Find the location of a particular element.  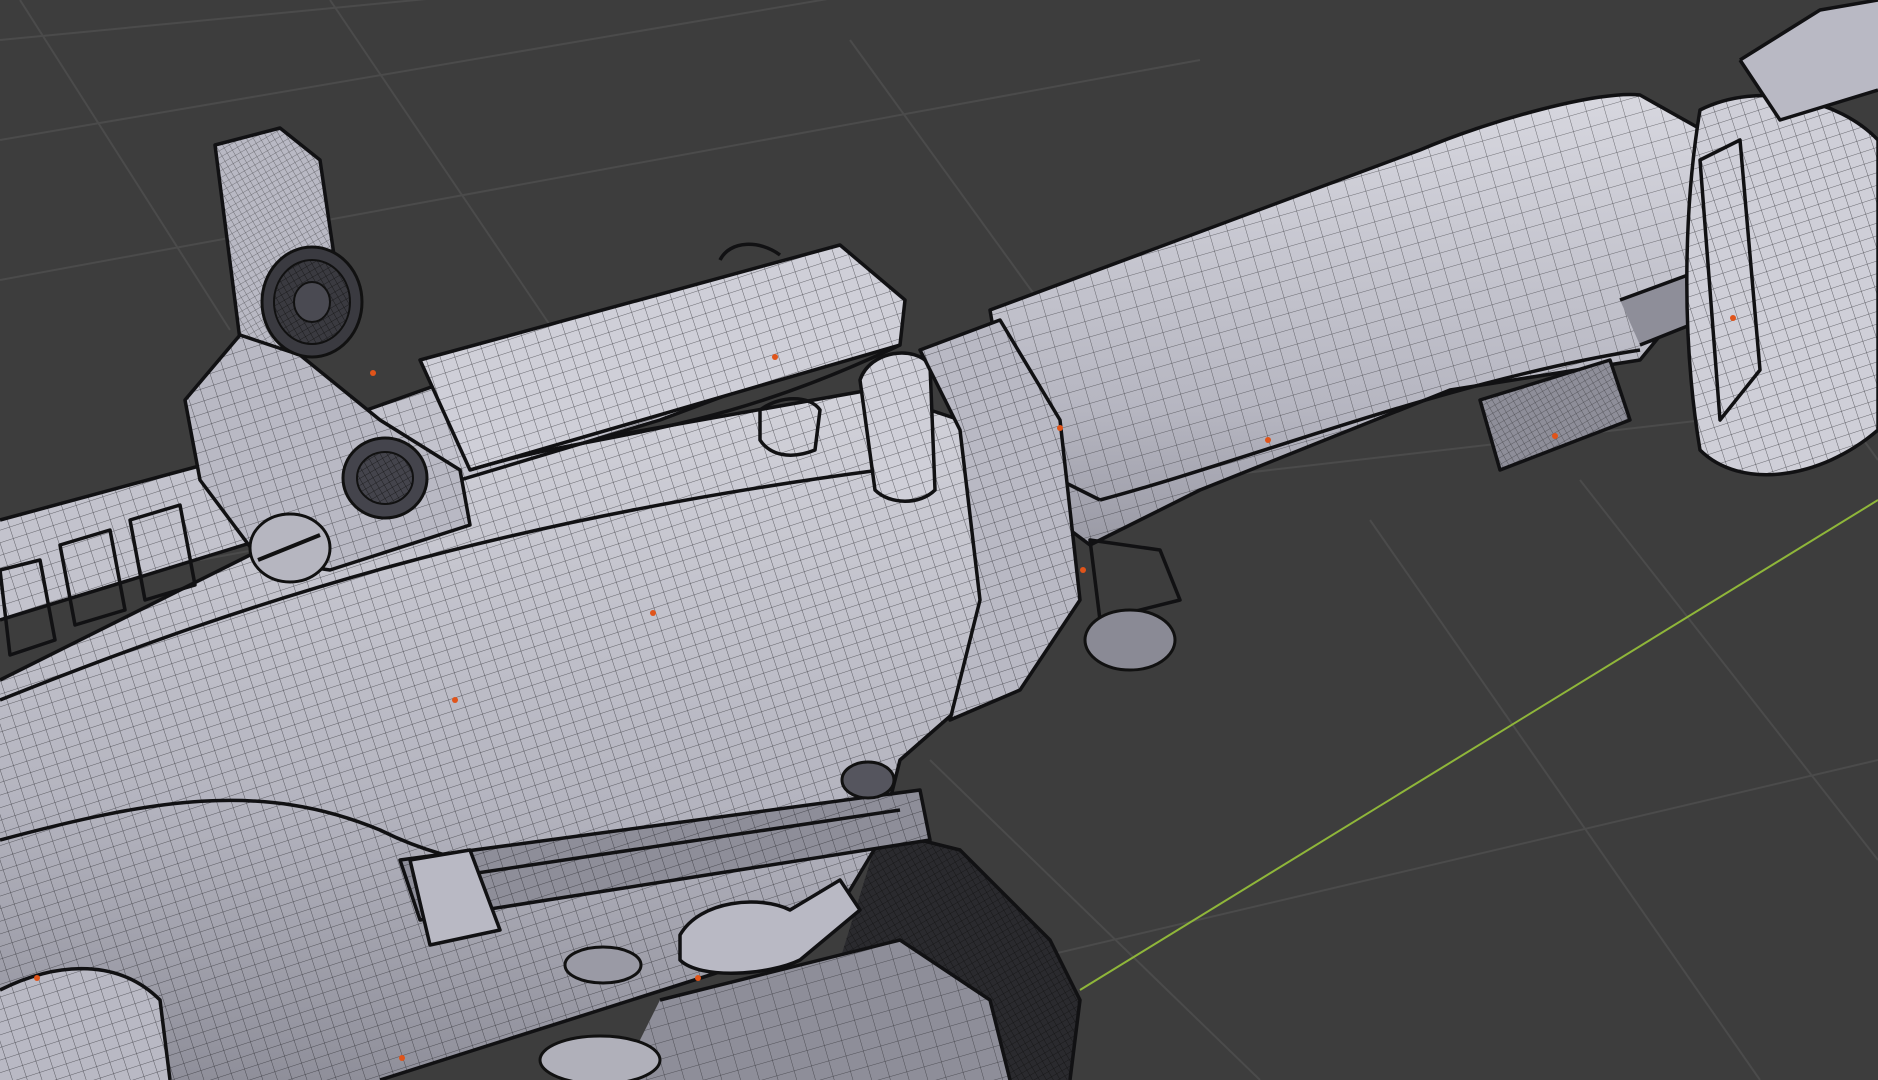

mag-release-button is located at coordinates (603, 965).